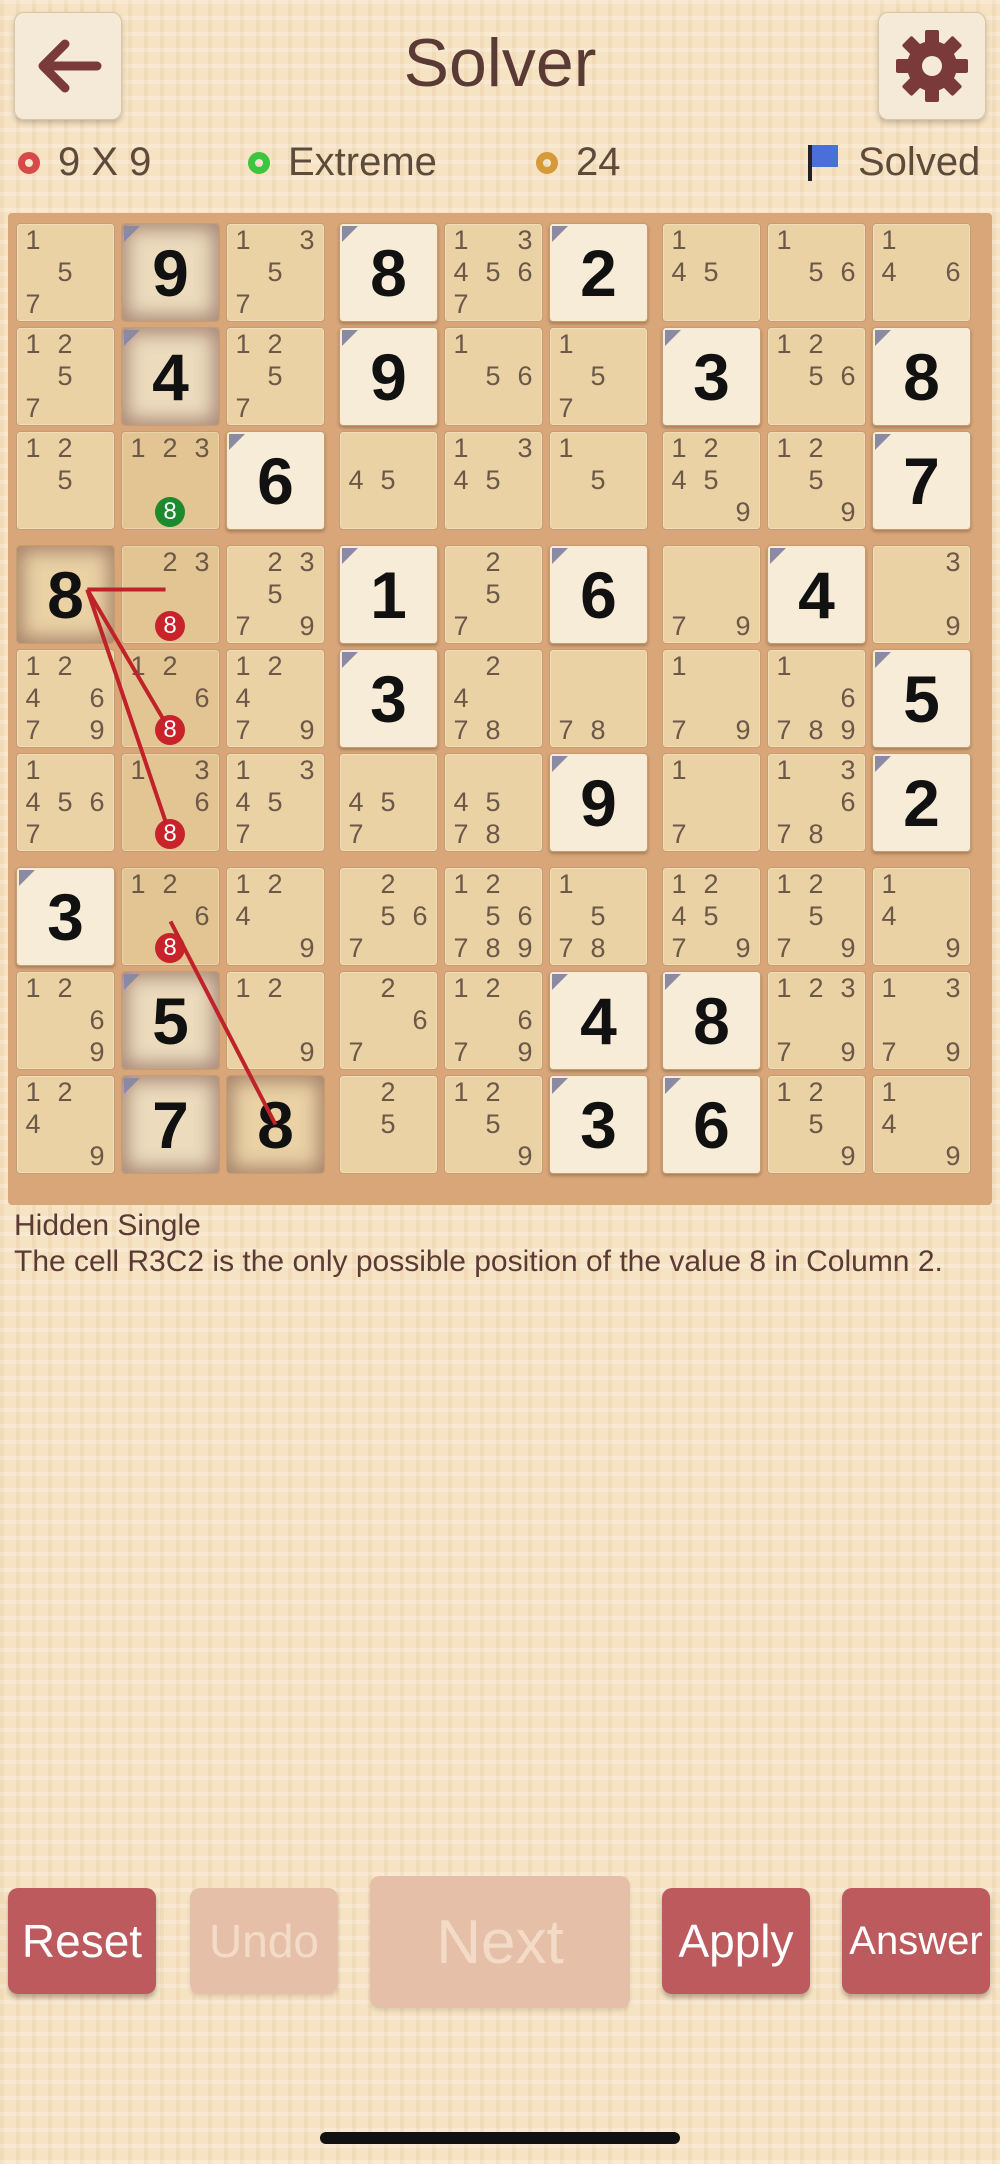  I want to click on cell-r2c7: 3, so click(711, 376).